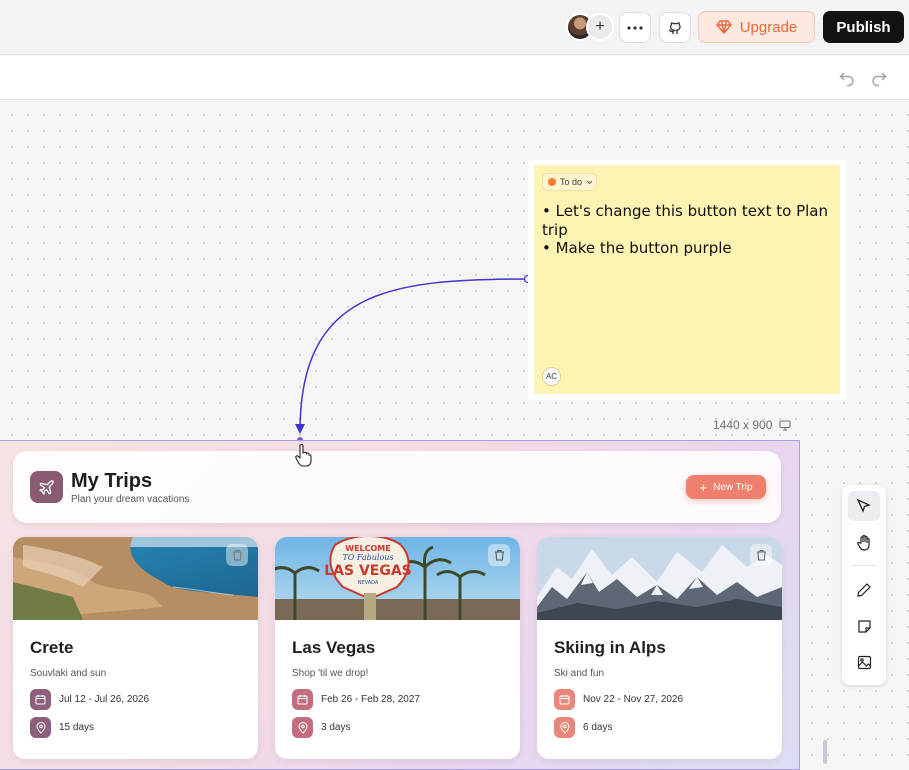  What do you see at coordinates (703, 487) in the screenshot?
I see `plus-icon: +` at bounding box center [703, 487].